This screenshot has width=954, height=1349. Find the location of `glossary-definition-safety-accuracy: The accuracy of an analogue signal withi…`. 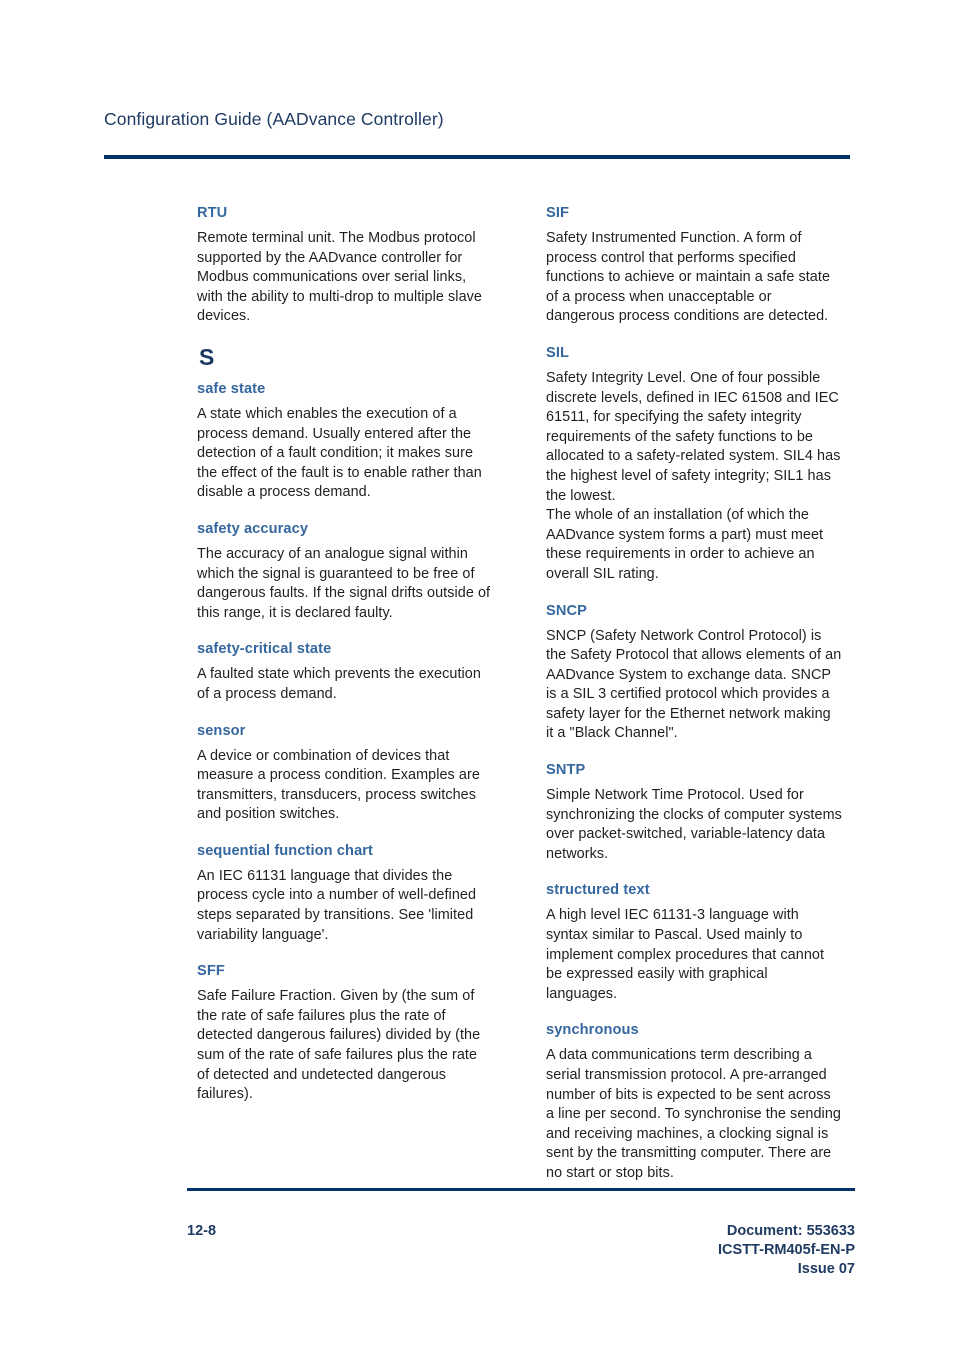

glossary-definition-safety-accuracy: The accuracy of an analogue signal withi… is located at coordinates (344, 583).